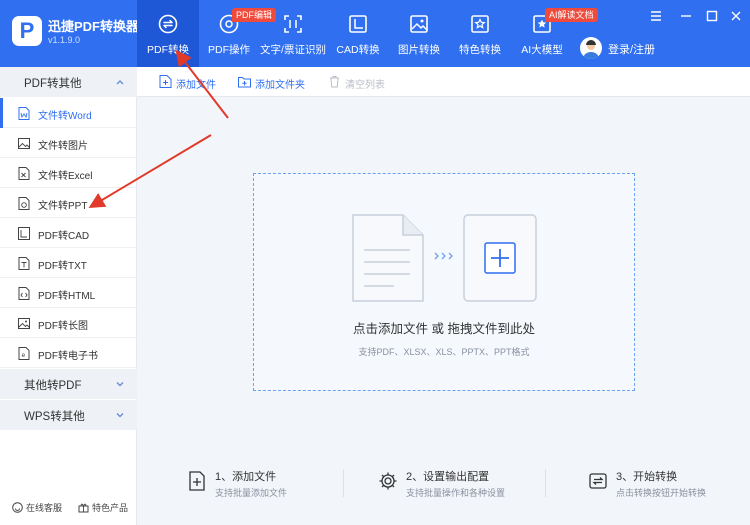  Describe the element at coordinates (27, 31) in the screenshot. I see `app-logo: P` at that location.